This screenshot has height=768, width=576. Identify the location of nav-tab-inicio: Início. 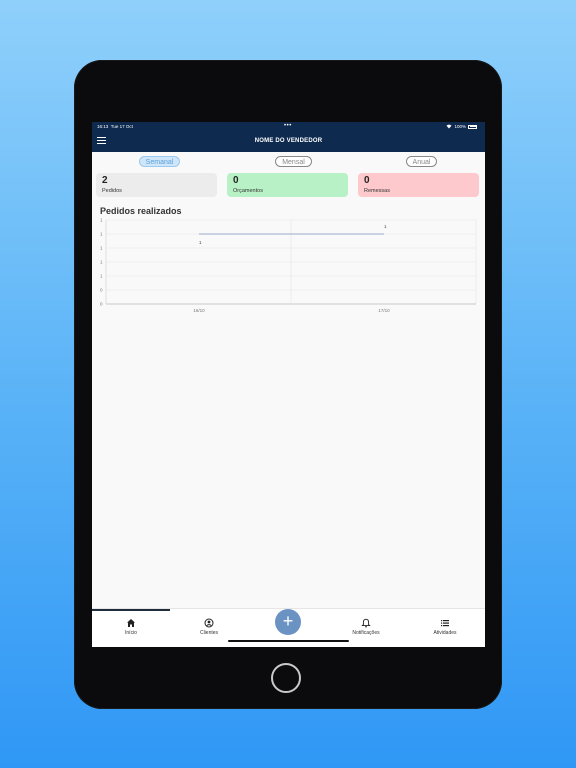
(131, 627).